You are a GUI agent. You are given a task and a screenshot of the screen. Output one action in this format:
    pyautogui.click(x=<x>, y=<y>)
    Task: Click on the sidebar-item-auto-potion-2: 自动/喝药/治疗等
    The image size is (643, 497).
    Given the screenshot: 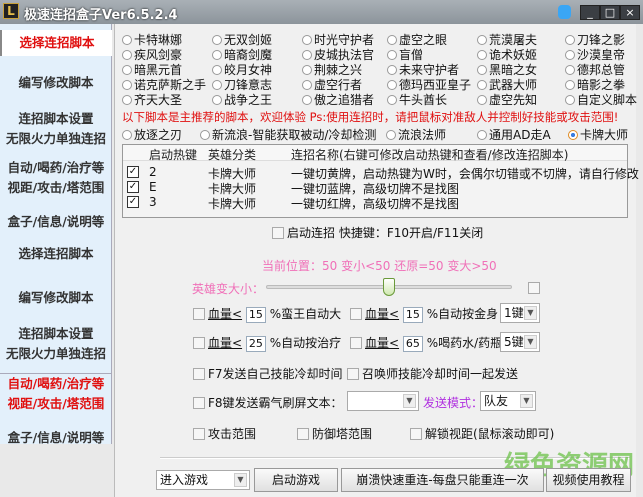 What is the action you would take?
    pyautogui.click(x=56, y=383)
    